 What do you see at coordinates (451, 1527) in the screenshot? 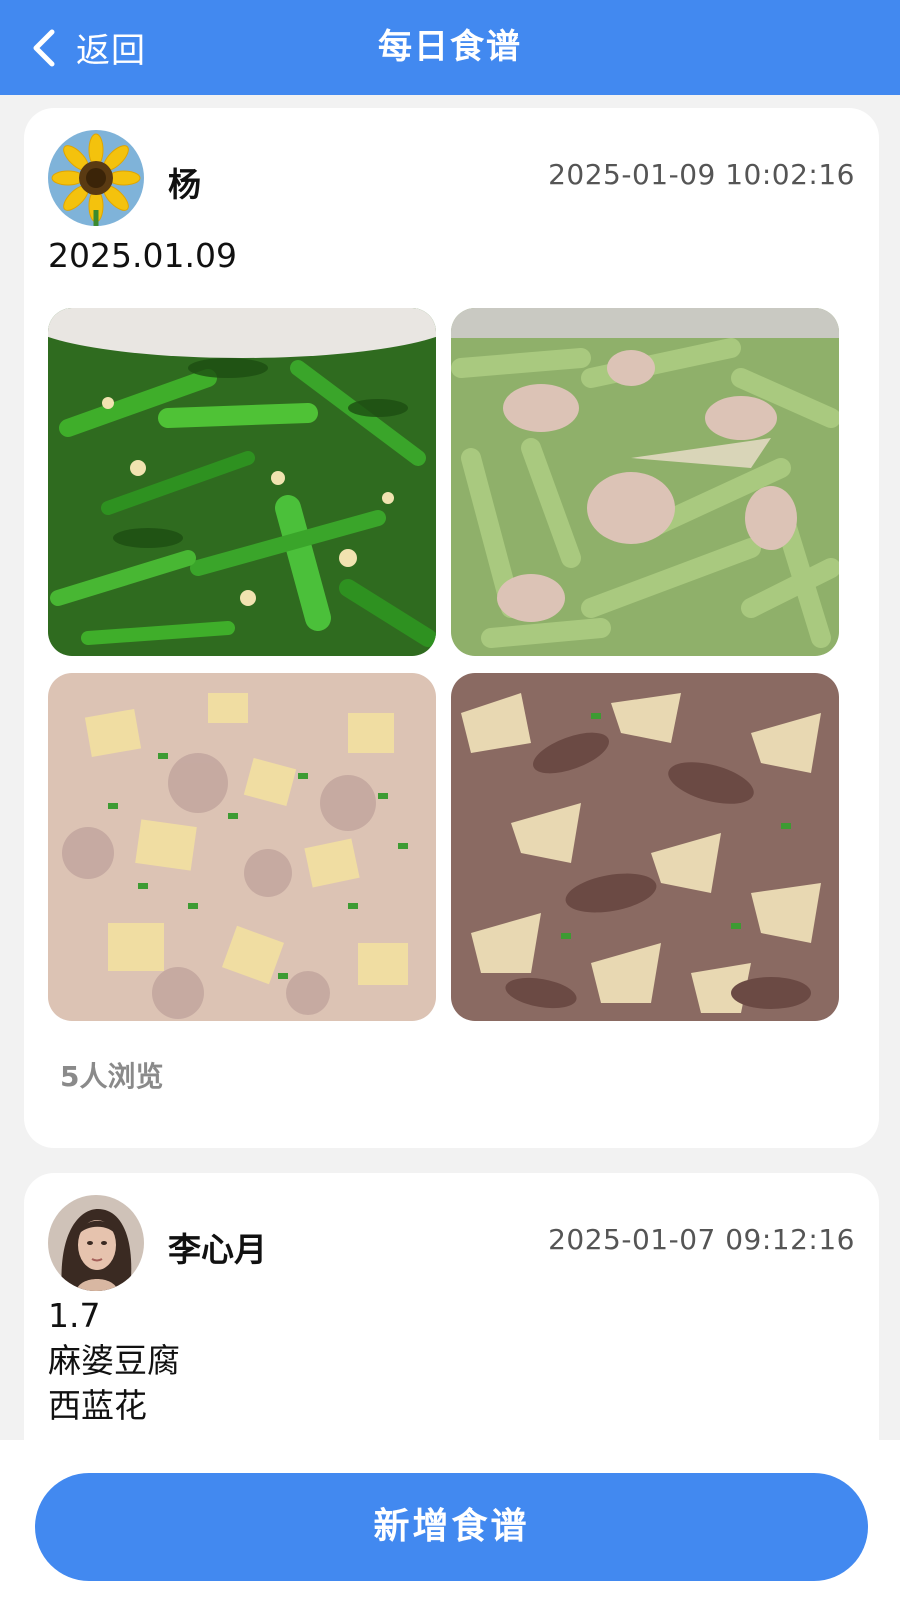
I see `add-recipe-button: 新增食谱` at bounding box center [451, 1527].